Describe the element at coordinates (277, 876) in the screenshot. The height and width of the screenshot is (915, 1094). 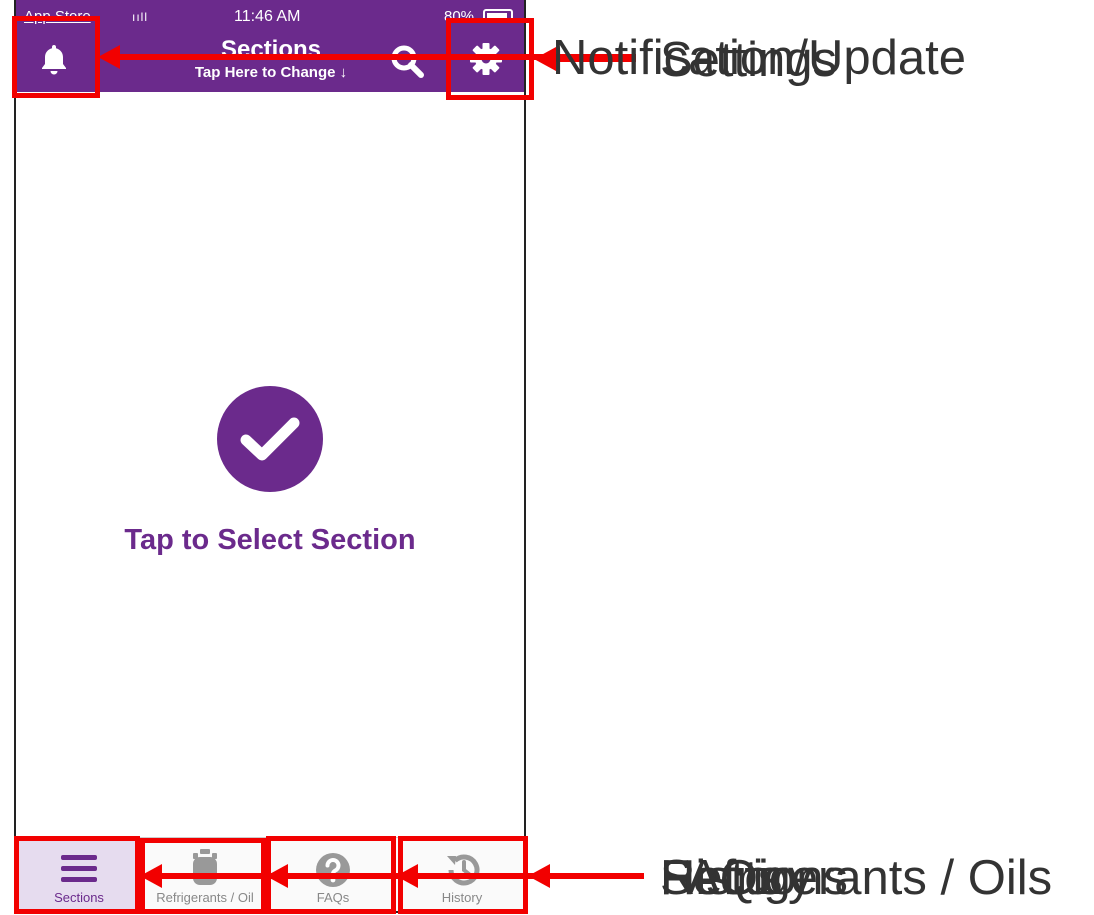
I see `arrow-head-refrigerants` at that location.